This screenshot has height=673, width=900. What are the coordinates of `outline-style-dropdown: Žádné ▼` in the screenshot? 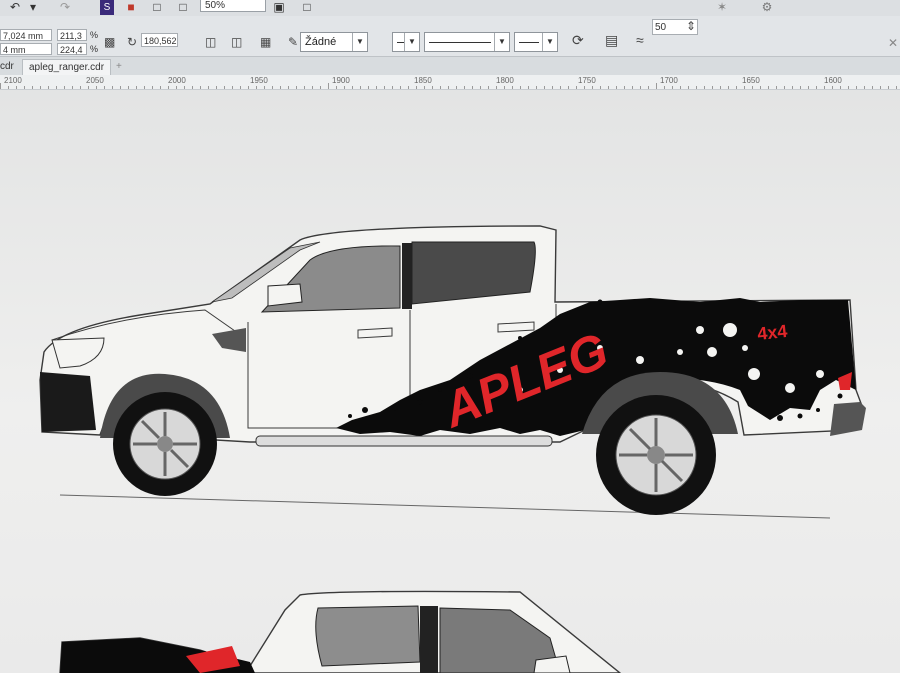 It's located at (334, 42).